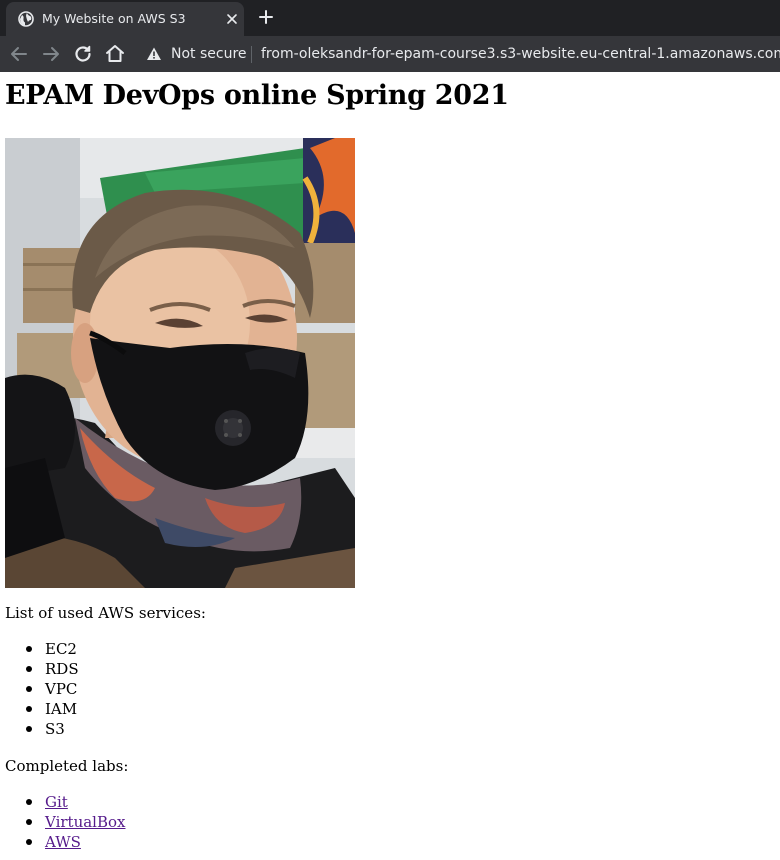  Describe the element at coordinates (232, 19) in the screenshot. I see `close-icon` at that location.